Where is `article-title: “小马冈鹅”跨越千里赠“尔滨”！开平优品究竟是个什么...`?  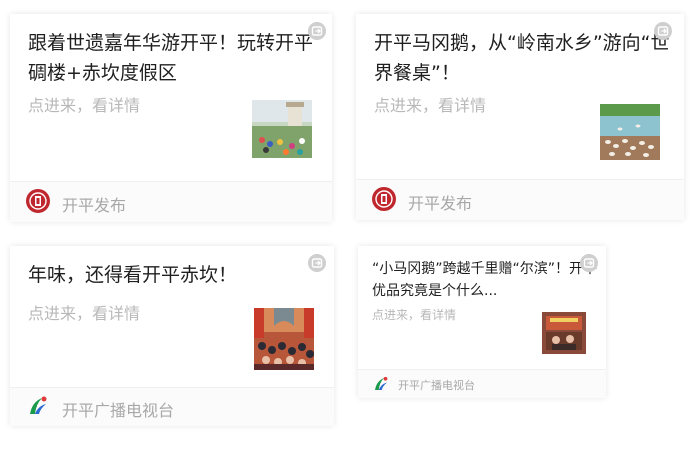 article-title: “小马冈鹅”跨越千里赠“尔滨”！开平优品究竟是个什么... is located at coordinates (485, 280).